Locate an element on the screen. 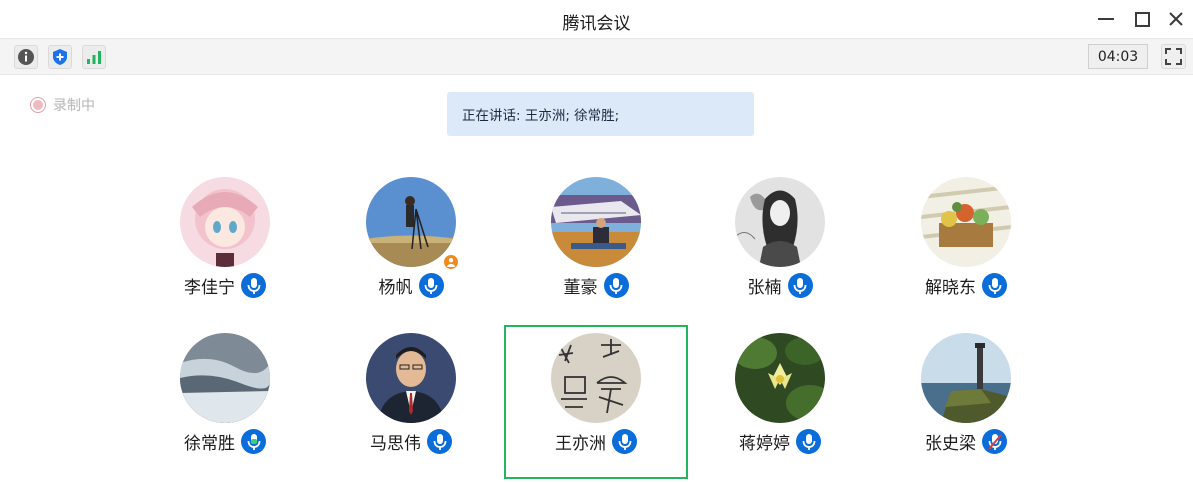 This screenshot has height=483, width=1193. participant-tile: 徐常胜 is located at coordinates (225, 408).